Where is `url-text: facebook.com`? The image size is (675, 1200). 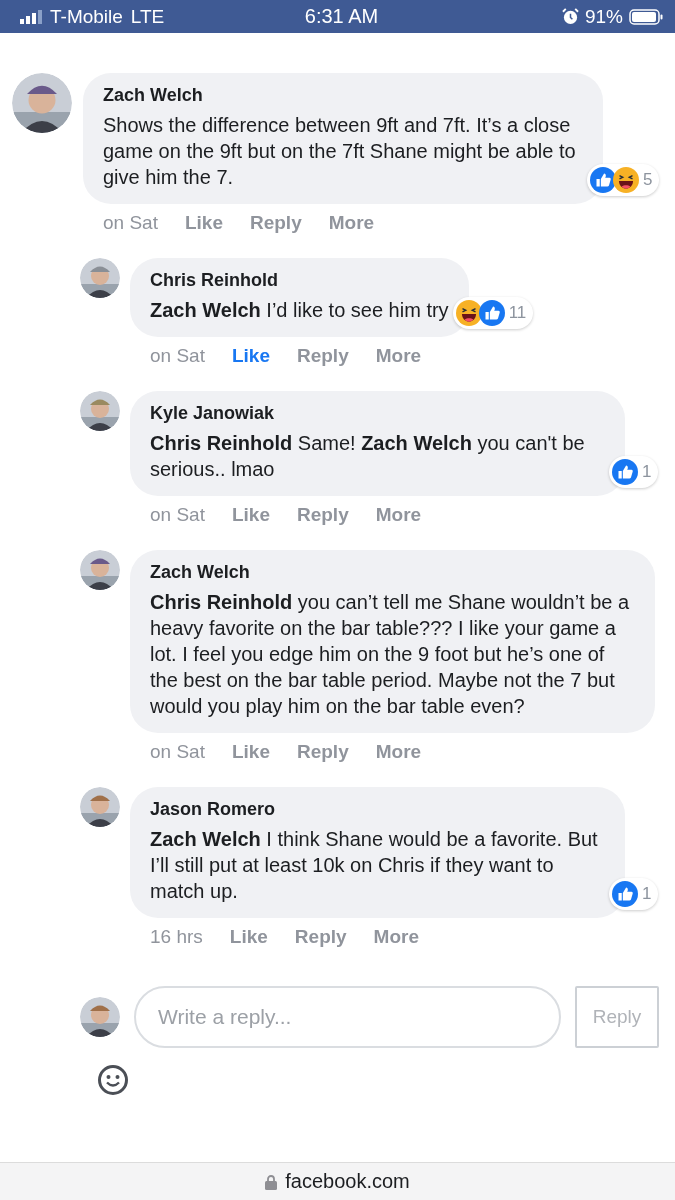
url-text: facebook.com is located at coordinates (347, 1181).